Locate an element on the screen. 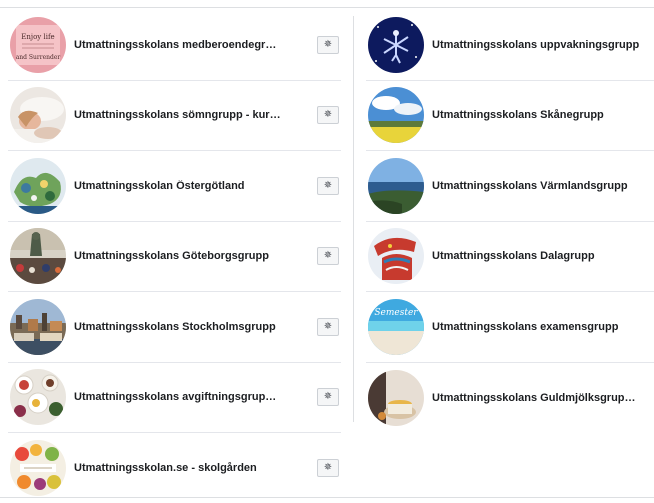 The height and width of the screenshot is (503, 654). sleeping-woman-photo-icon is located at coordinates (38, 115).